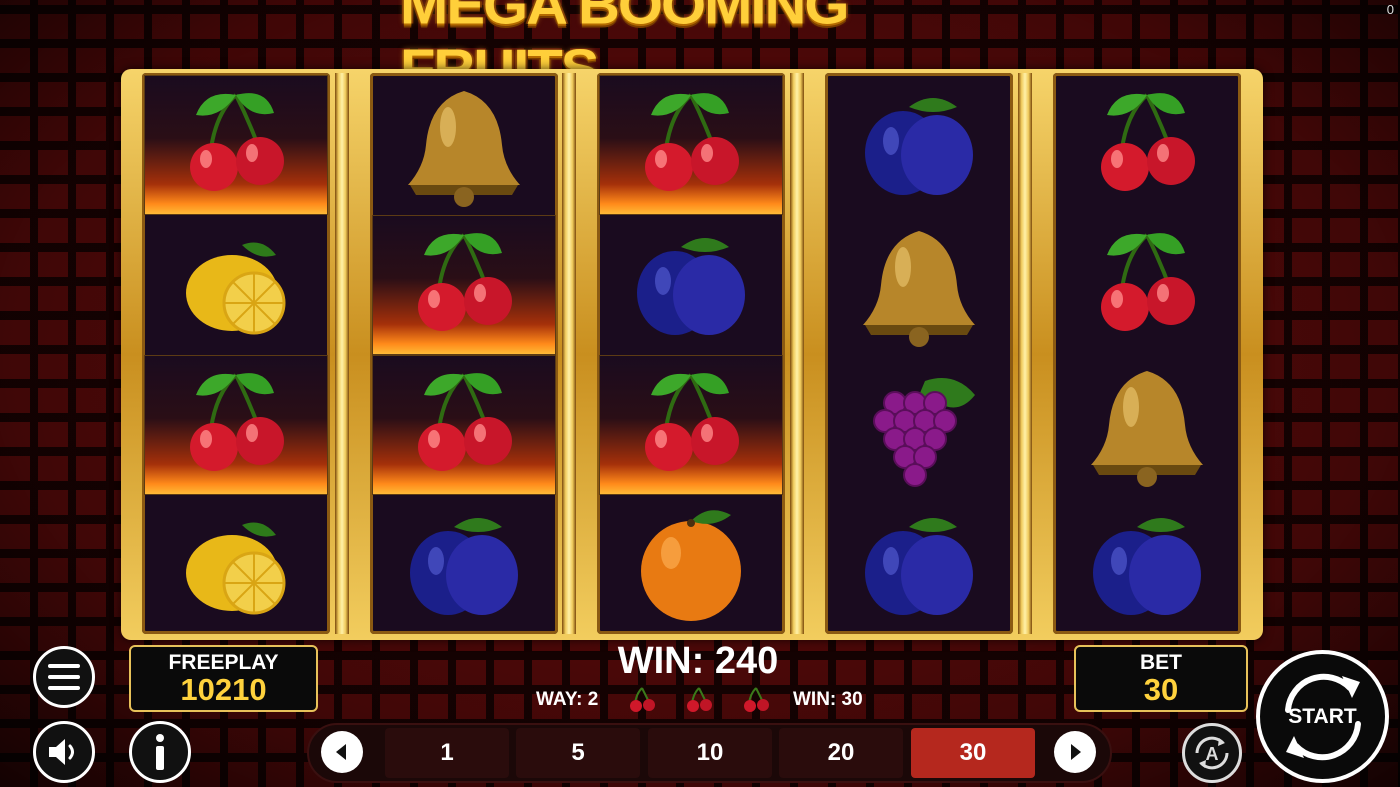 Image resolution: width=1400 pixels, height=787 pixels. I want to click on bet-label: BET, so click(1161, 662).